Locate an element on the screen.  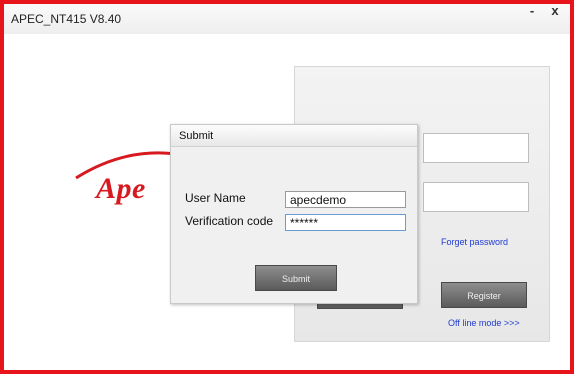
title-bar: APEC_NT415 V8.40 - x is located at coordinates (287, 19).